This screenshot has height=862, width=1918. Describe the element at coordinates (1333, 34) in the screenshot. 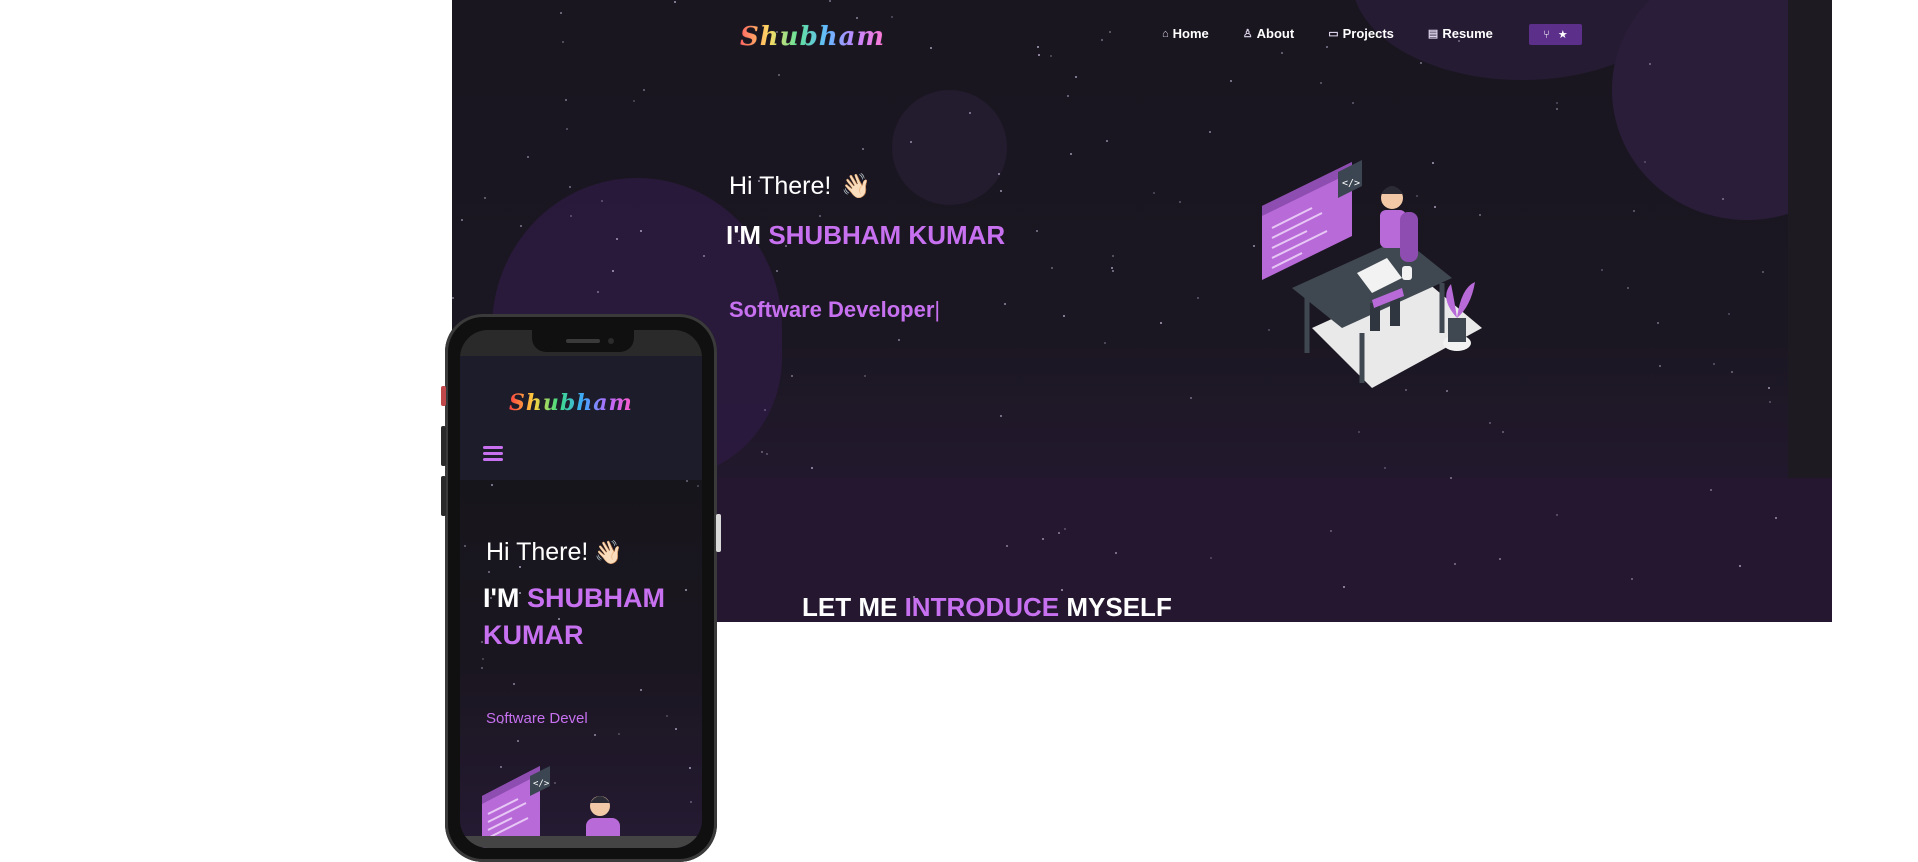

I see `projects-icon: ▭` at that location.